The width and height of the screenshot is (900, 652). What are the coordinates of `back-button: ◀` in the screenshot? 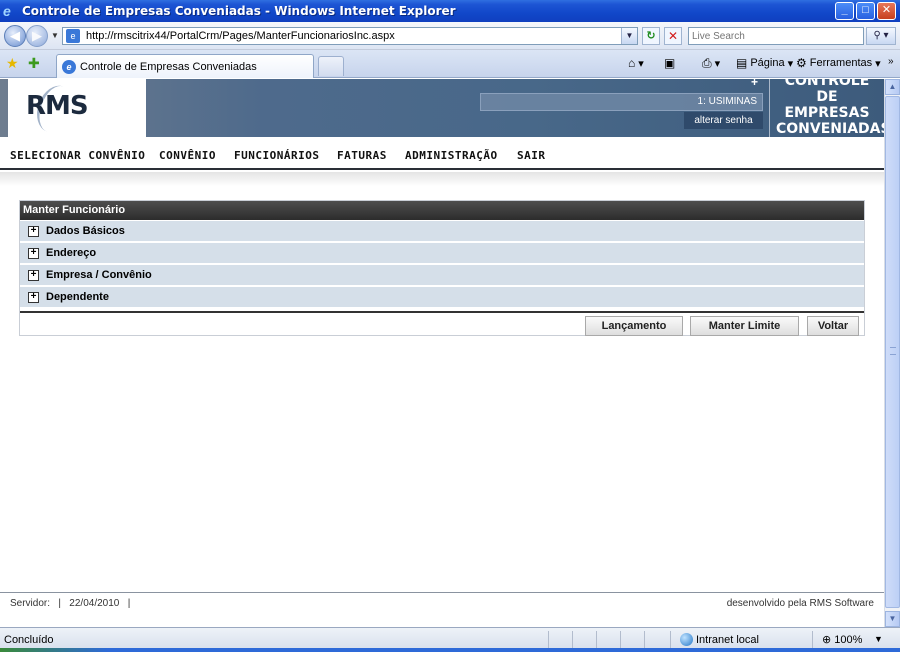 It's located at (15, 36).